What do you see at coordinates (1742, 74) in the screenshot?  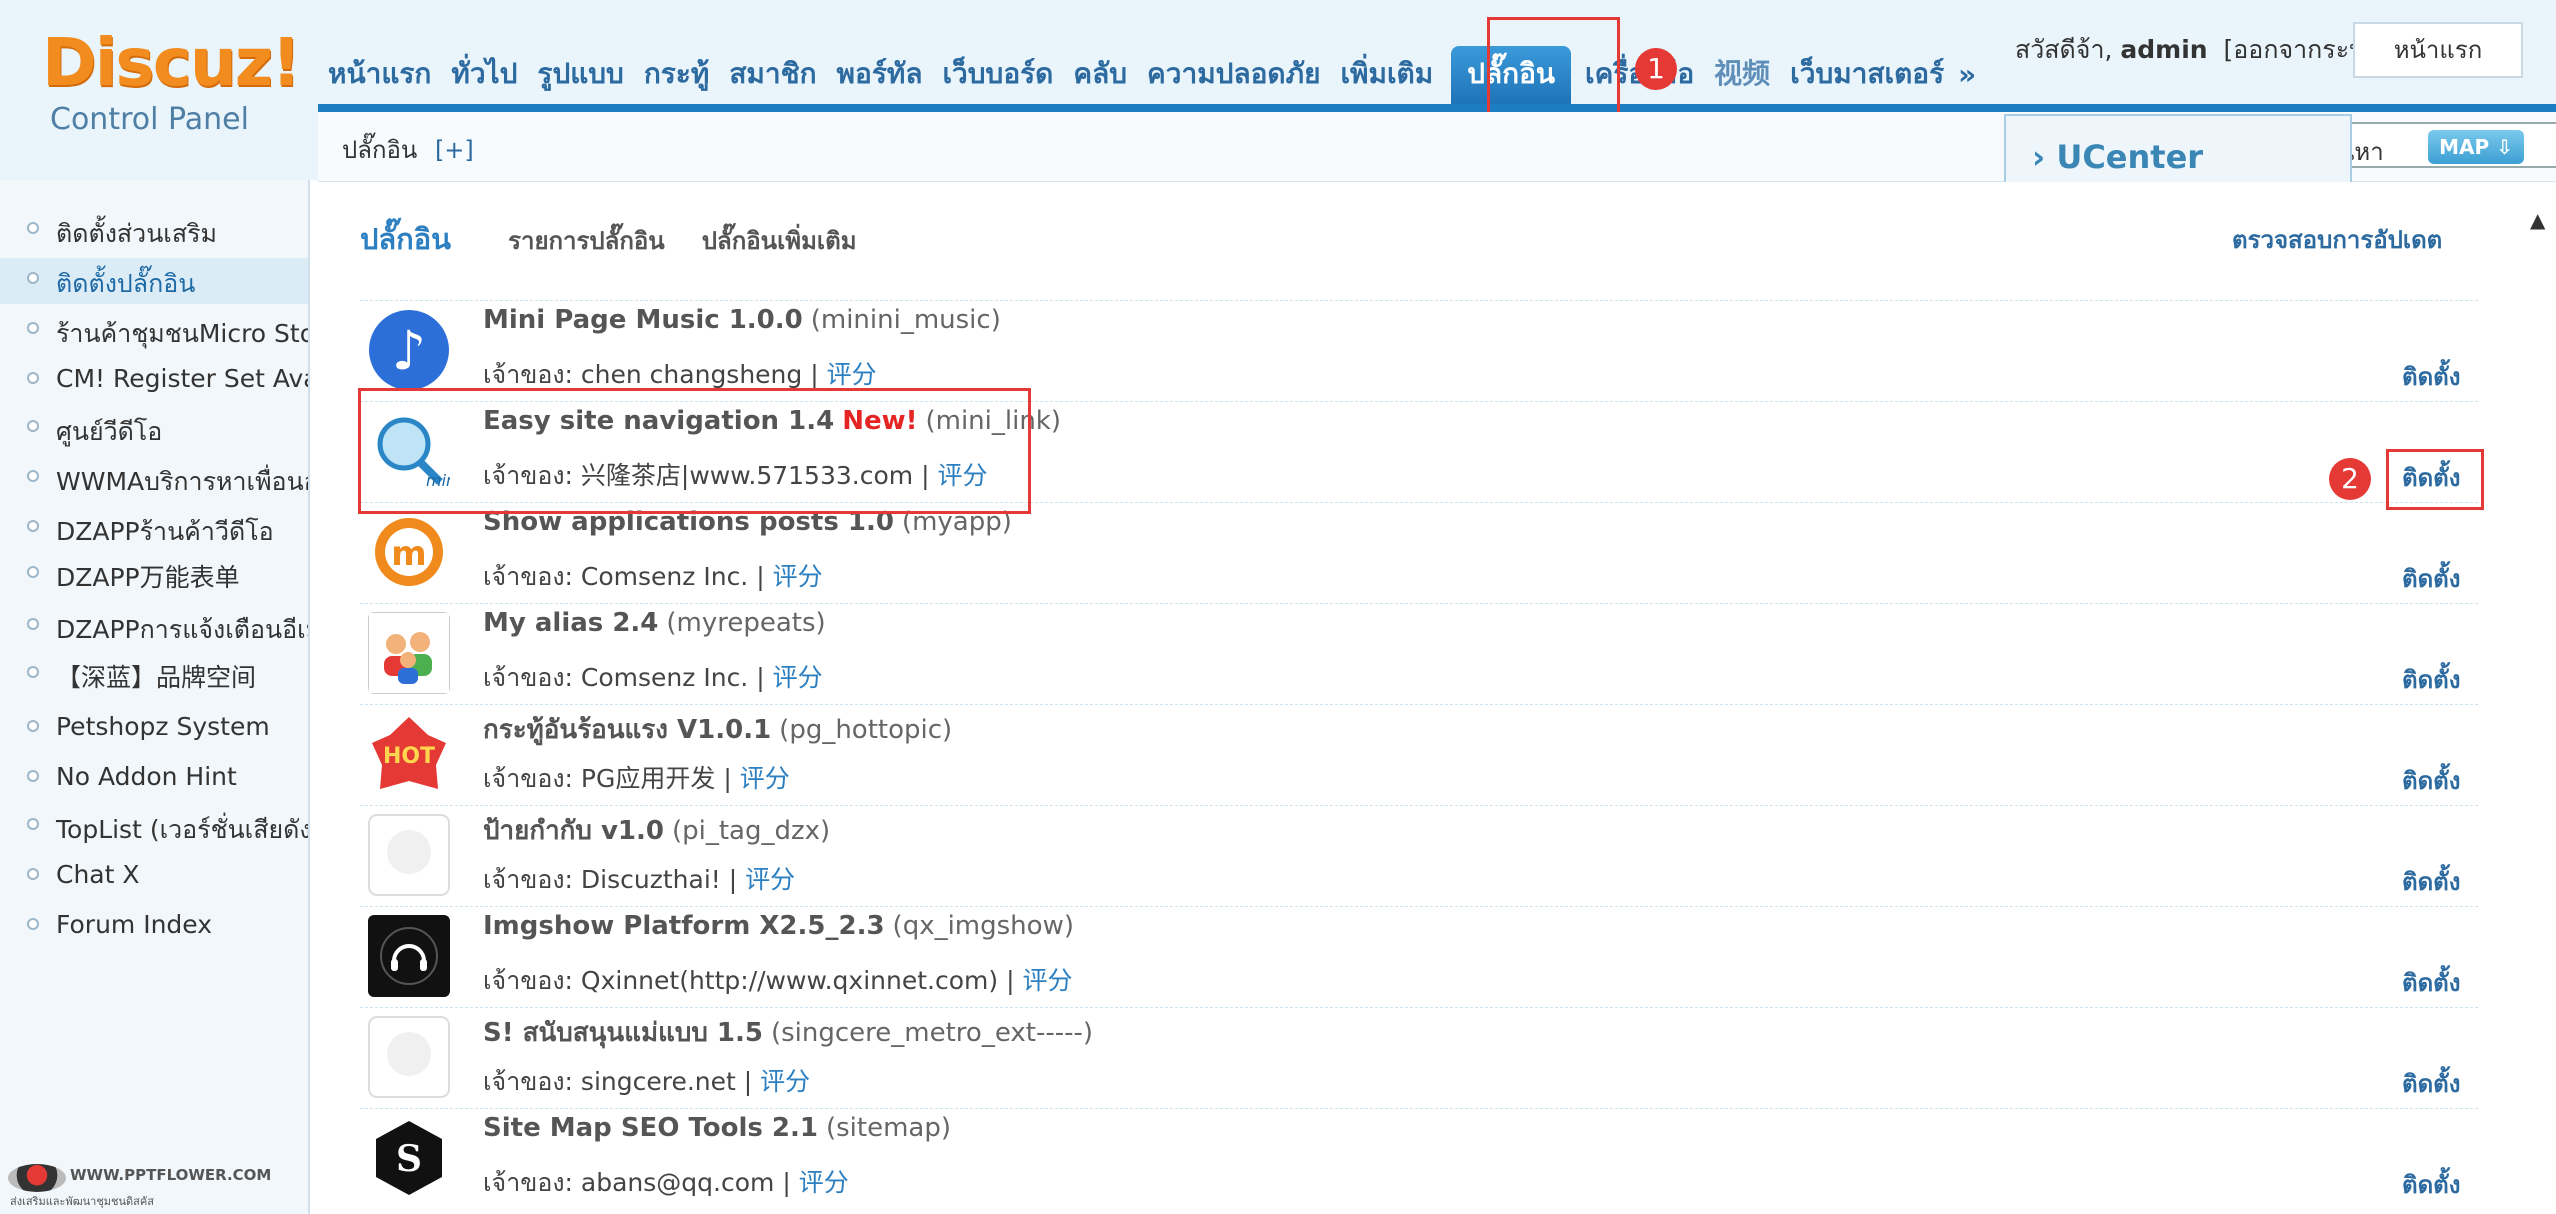 I see `nav-video: 视频` at bounding box center [1742, 74].